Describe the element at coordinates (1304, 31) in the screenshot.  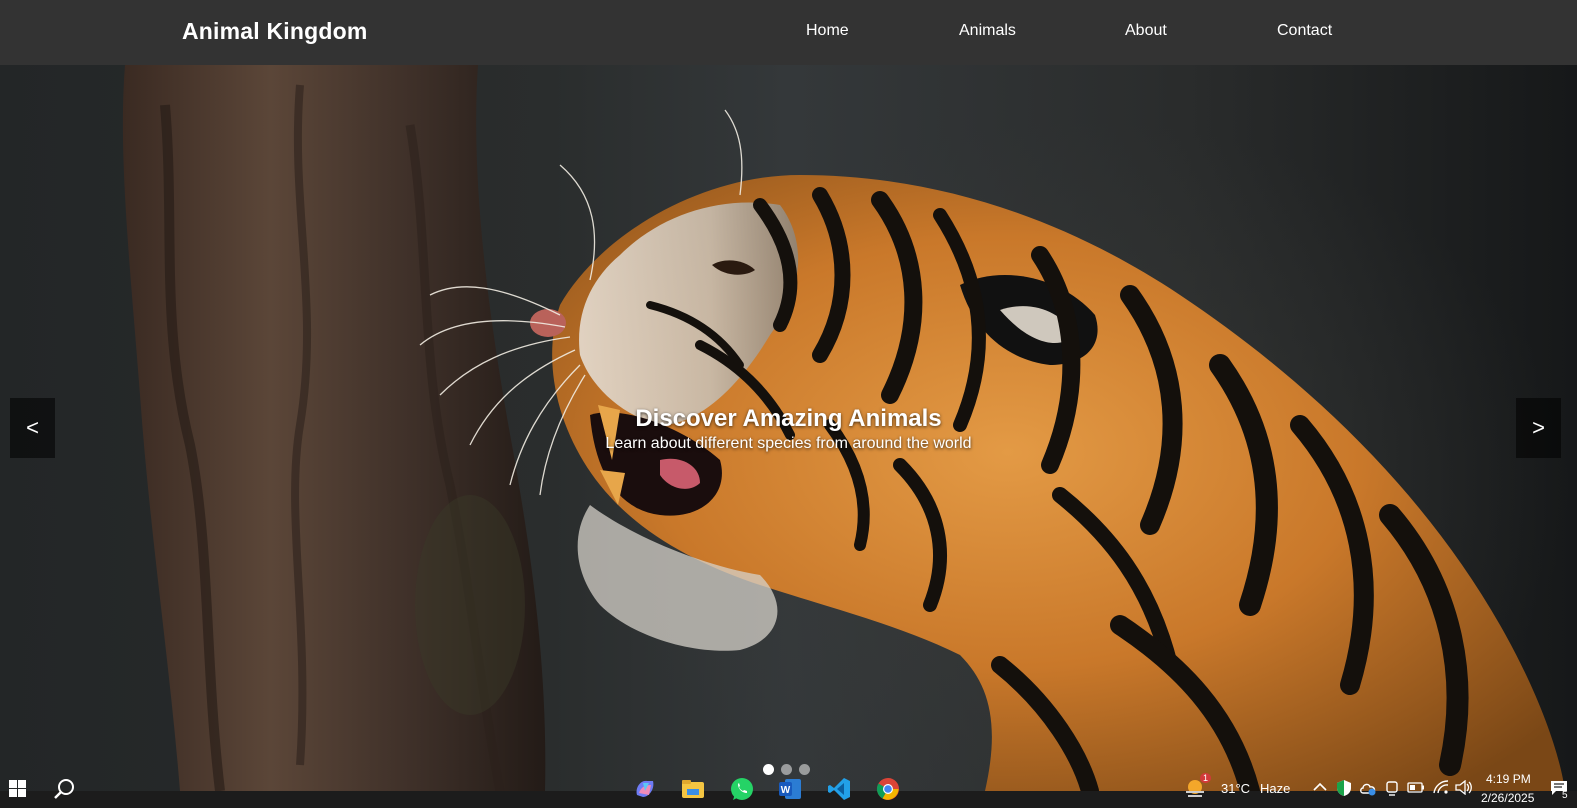
I see `nav-link-contact: Contact` at that location.